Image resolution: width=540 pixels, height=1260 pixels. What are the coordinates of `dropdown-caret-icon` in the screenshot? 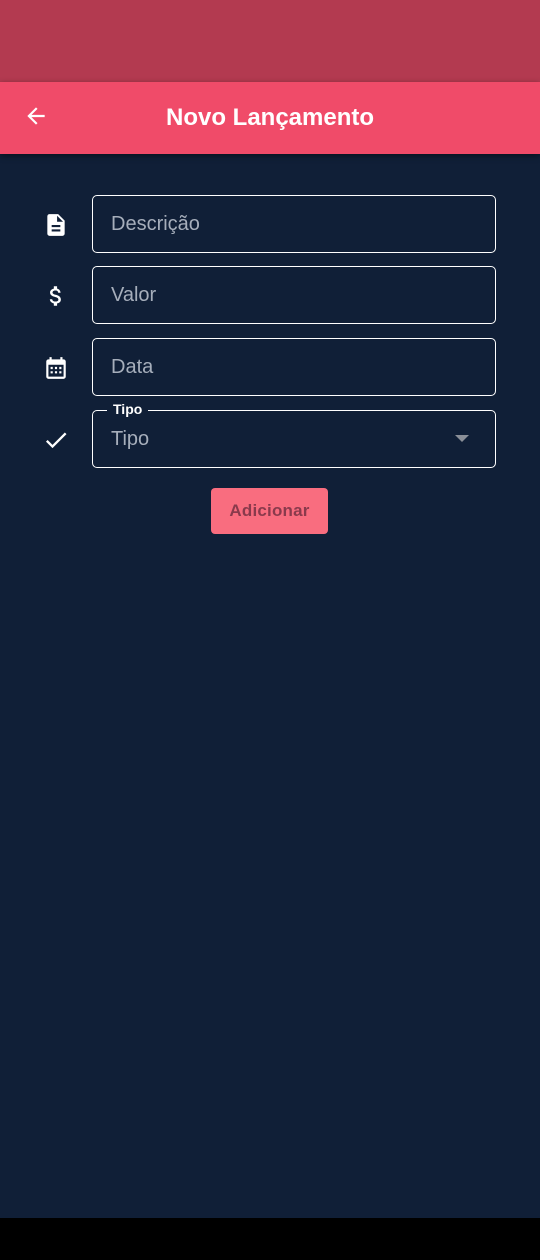 It's located at (462, 438).